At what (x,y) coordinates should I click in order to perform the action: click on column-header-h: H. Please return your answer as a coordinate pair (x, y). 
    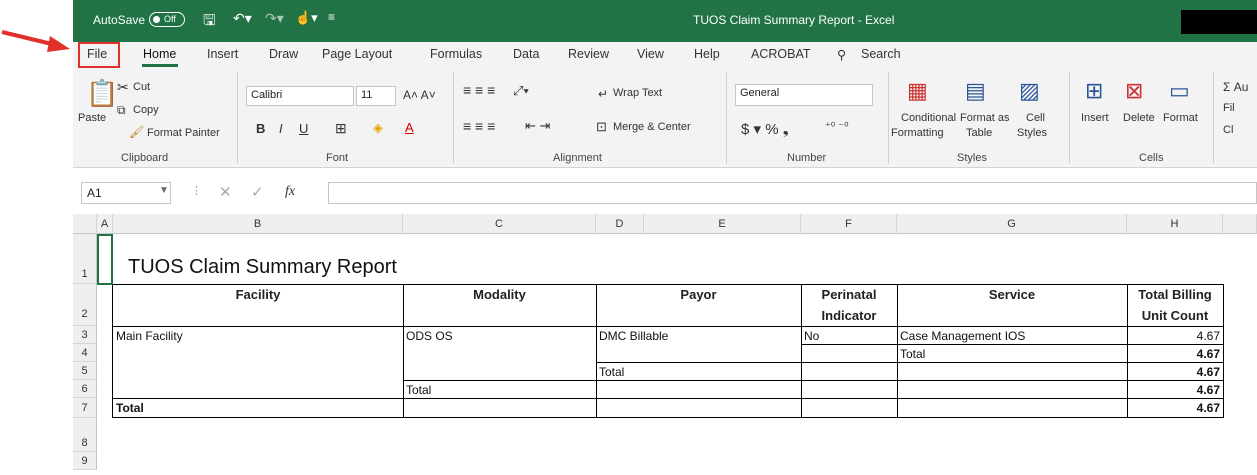
    Looking at the image, I should click on (1175, 224).